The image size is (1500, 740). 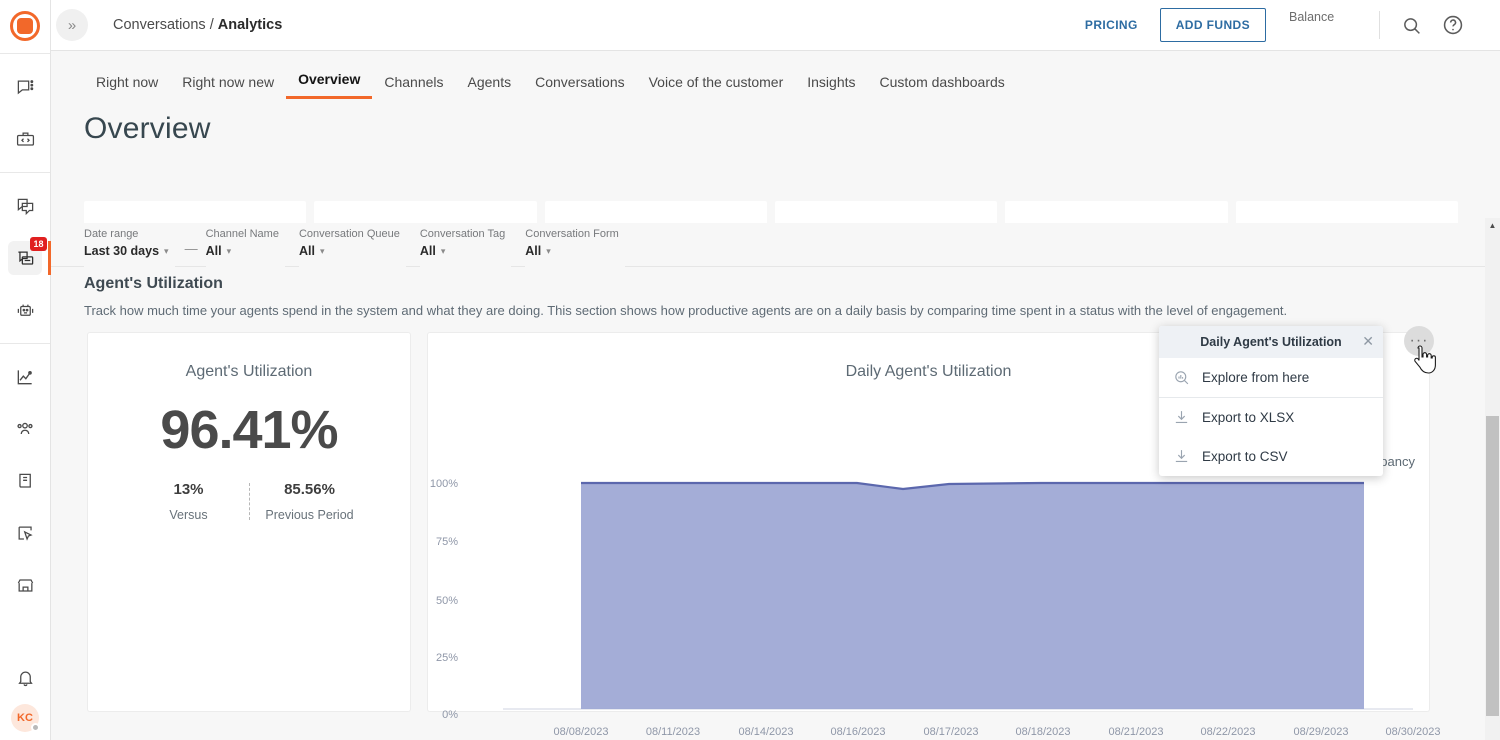 I want to click on knowledge-book-icon, so click(x=24, y=480).